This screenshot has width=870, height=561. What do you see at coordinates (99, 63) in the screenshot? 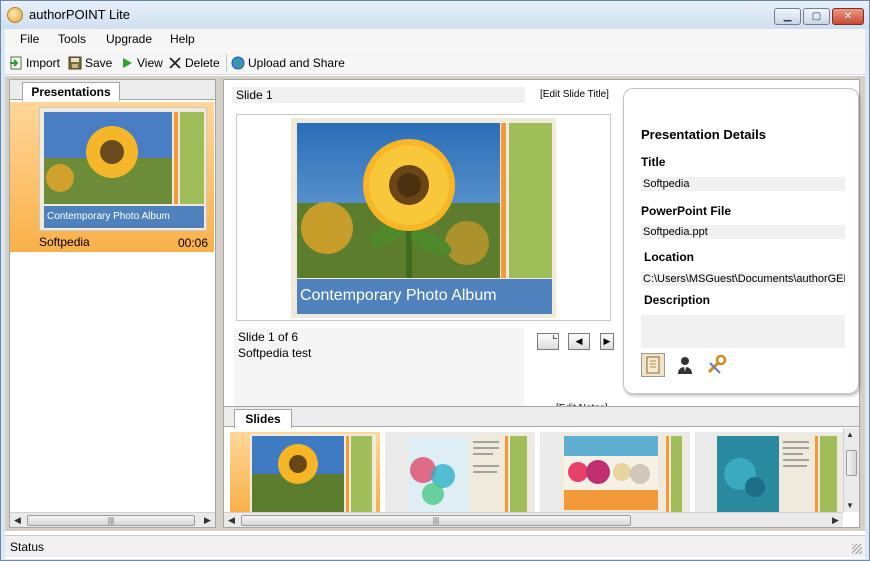
I see `save-label: Save` at bounding box center [99, 63].